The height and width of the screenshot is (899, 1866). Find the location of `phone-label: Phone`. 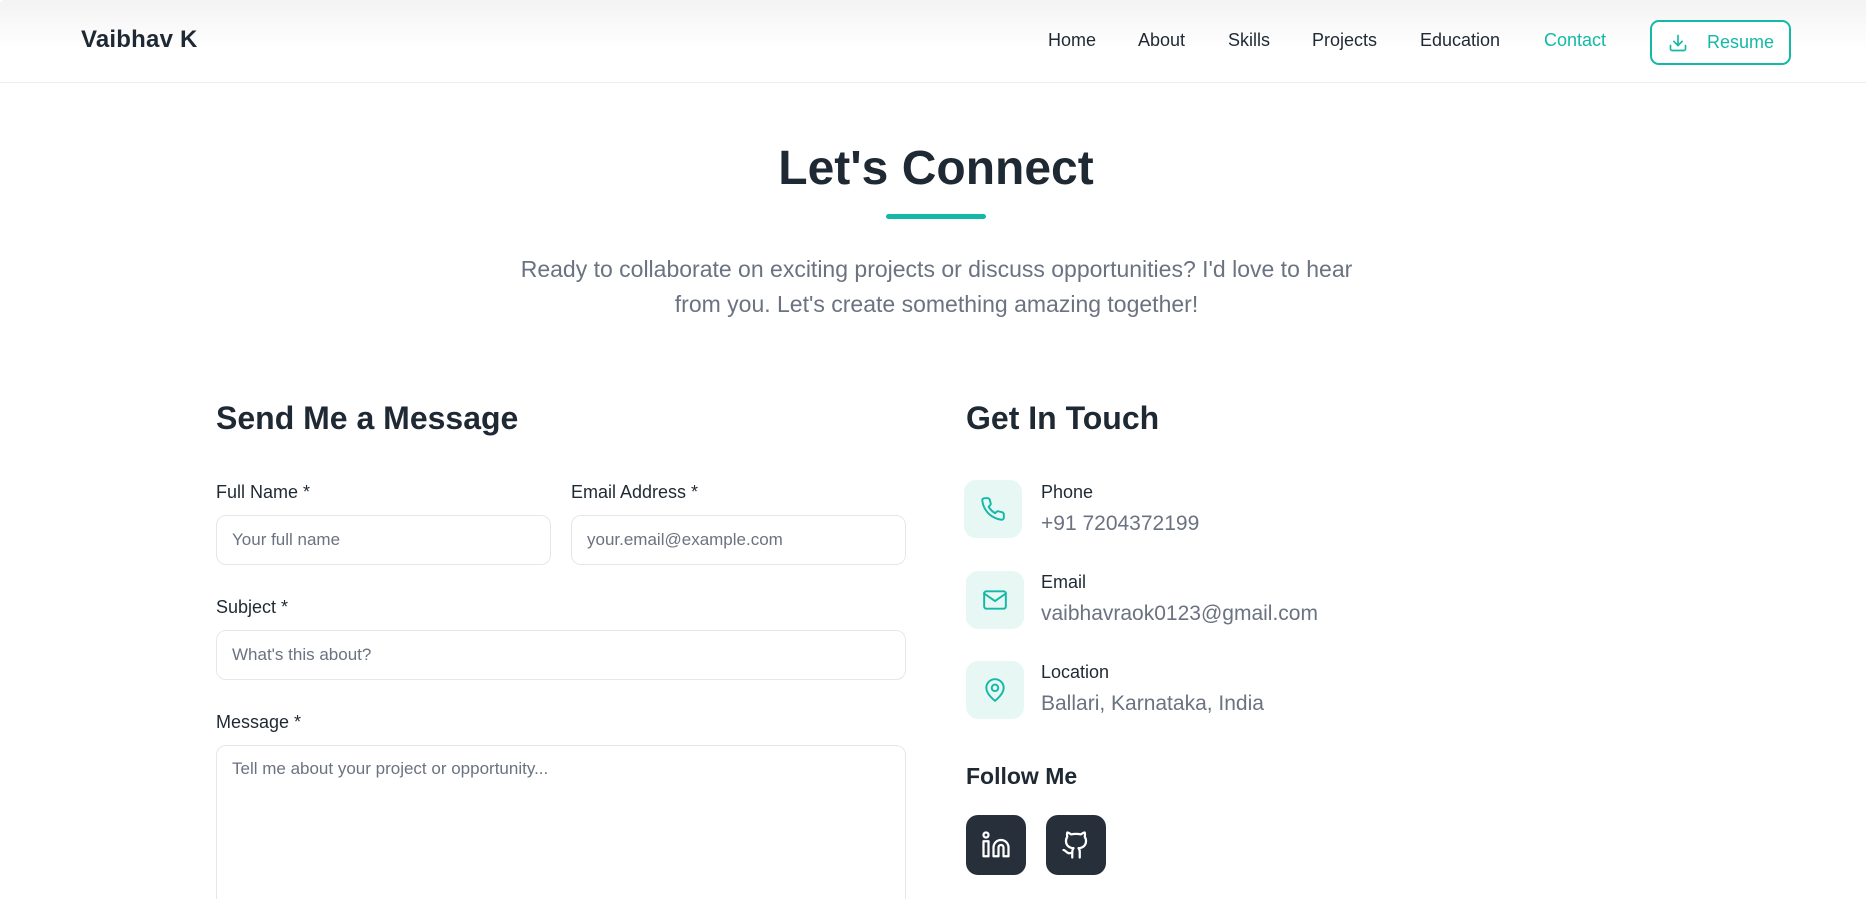

phone-label: Phone is located at coordinates (1067, 492).